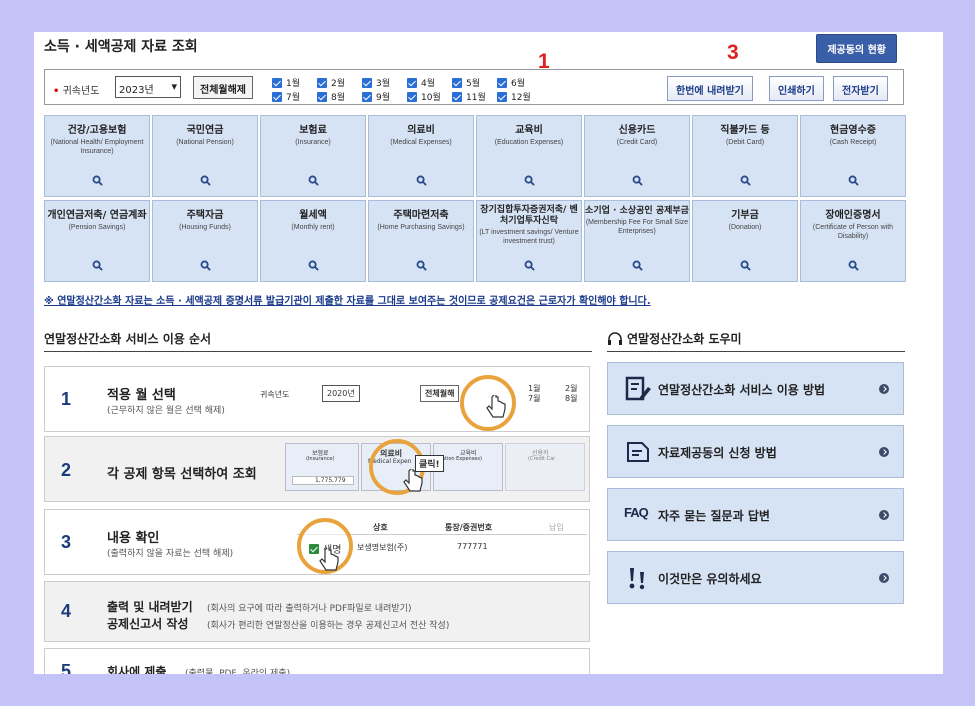  I want to click on year-label: • 귀속년도, so click(76, 91).